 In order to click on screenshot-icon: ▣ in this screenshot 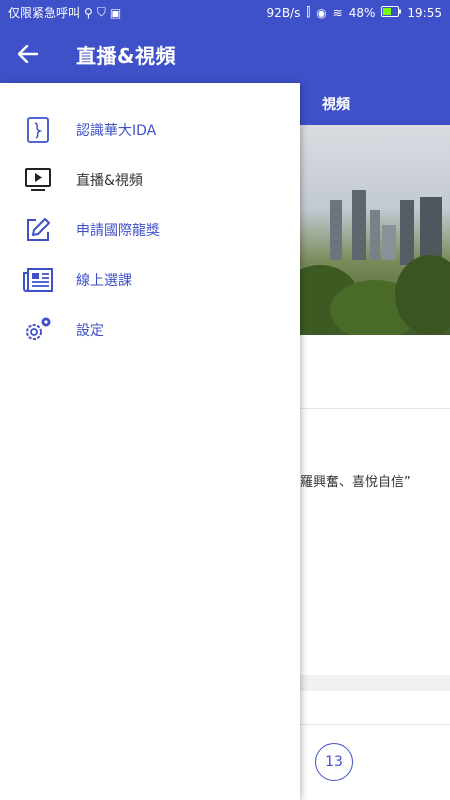, I will do `click(115, 12)`.